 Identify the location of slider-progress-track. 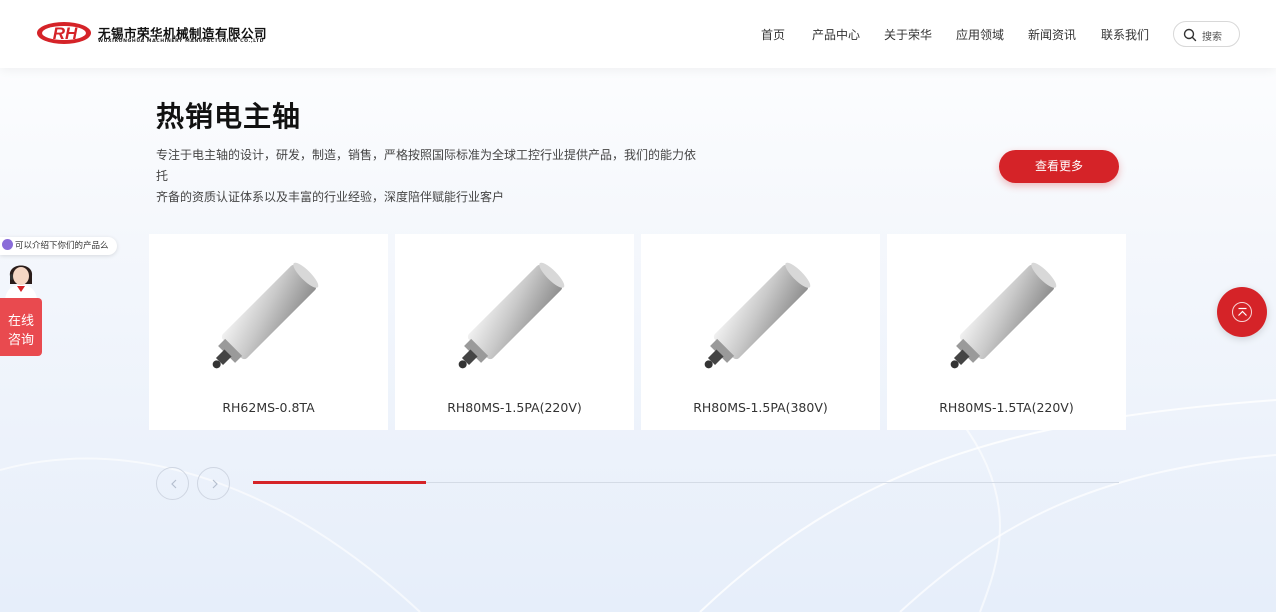
(686, 482).